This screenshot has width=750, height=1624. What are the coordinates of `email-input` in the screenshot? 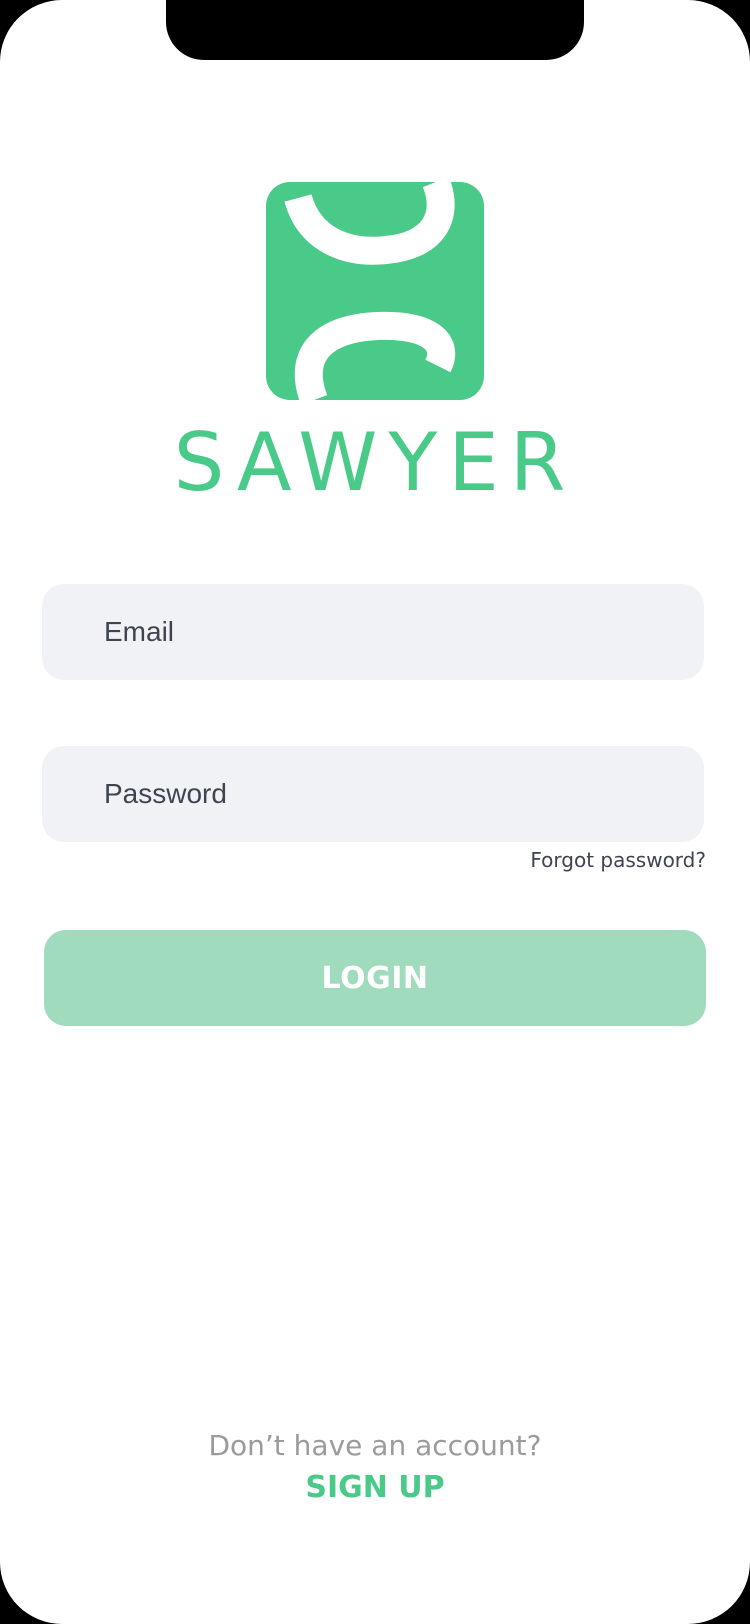 It's located at (404, 632).